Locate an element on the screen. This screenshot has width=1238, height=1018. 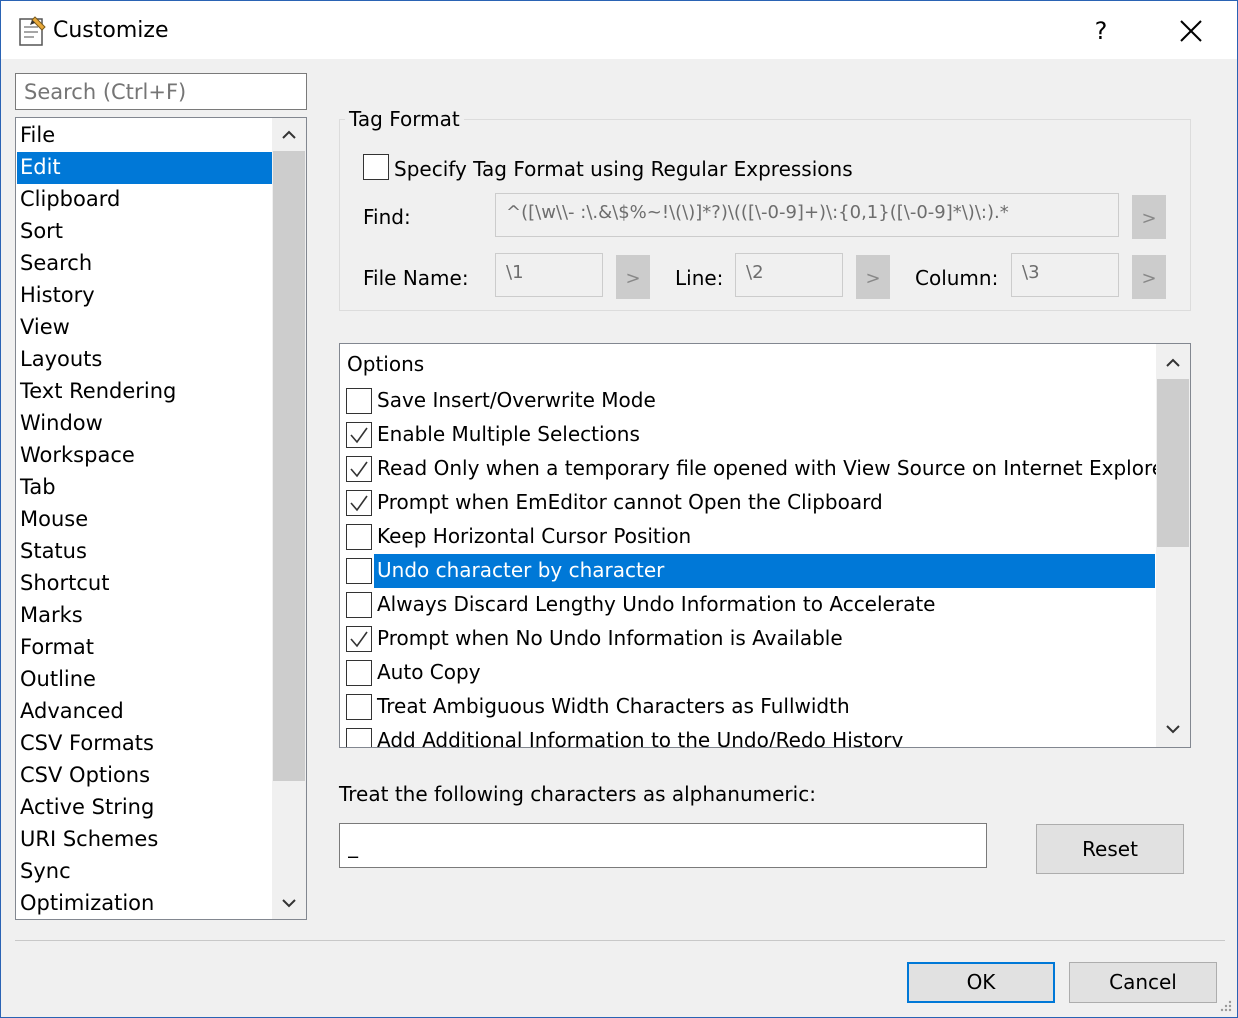
option-row: Undo character by character is located at coordinates (747, 571).